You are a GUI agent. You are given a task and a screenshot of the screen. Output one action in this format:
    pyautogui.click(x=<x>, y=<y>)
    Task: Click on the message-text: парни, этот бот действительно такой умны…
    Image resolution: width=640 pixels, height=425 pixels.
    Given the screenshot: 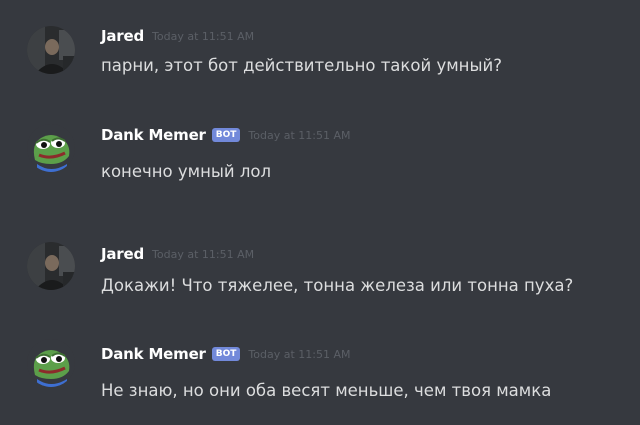 What is the action you would take?
    pyautogui.click(x=301, y=65)
    